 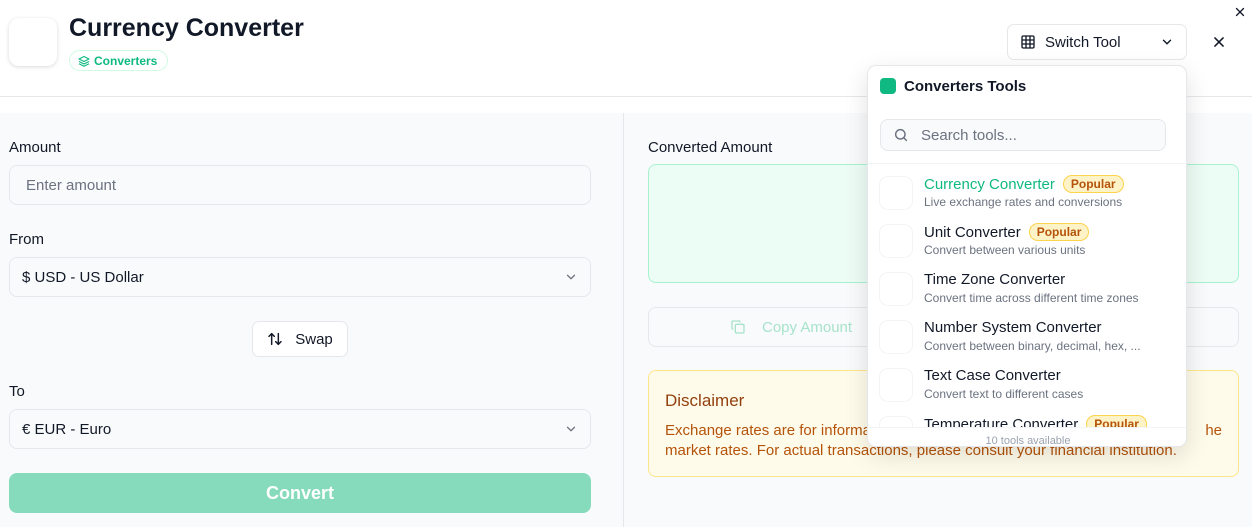 I want to click on category-color-swatch, so click(x=888, y=86).